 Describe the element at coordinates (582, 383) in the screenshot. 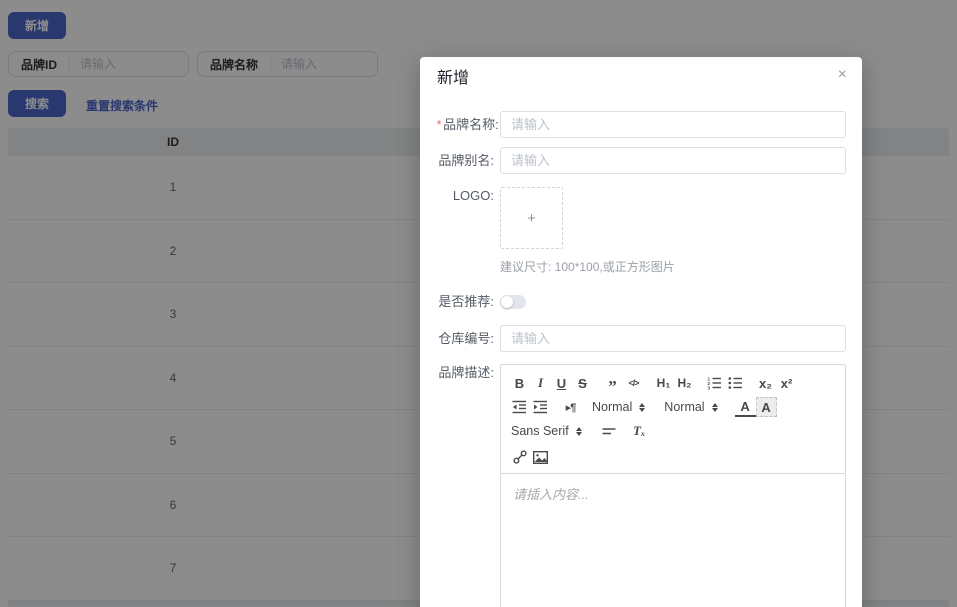

I see `strikethrough-button: S` at that location.